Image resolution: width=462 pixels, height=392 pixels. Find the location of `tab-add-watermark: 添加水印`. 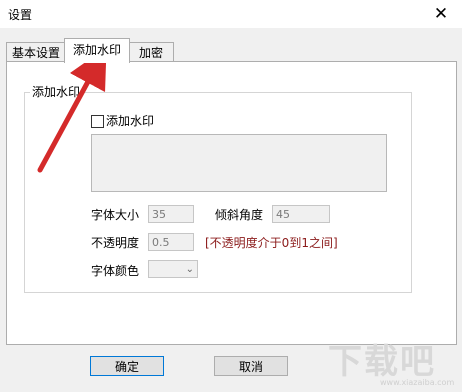

tab-add-watermark: 添加水印 is located at coordinates (97, 50).